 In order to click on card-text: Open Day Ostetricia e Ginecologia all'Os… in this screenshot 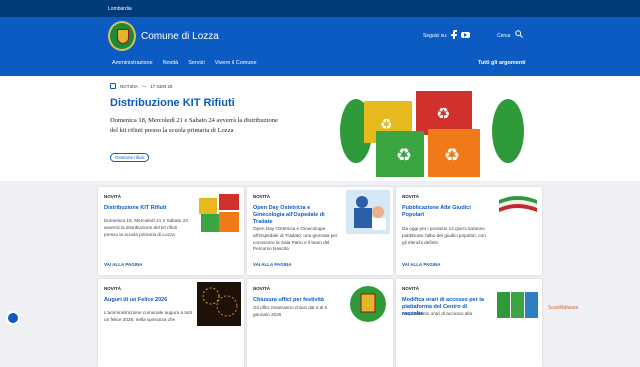, I will do `click(295, 239)`.